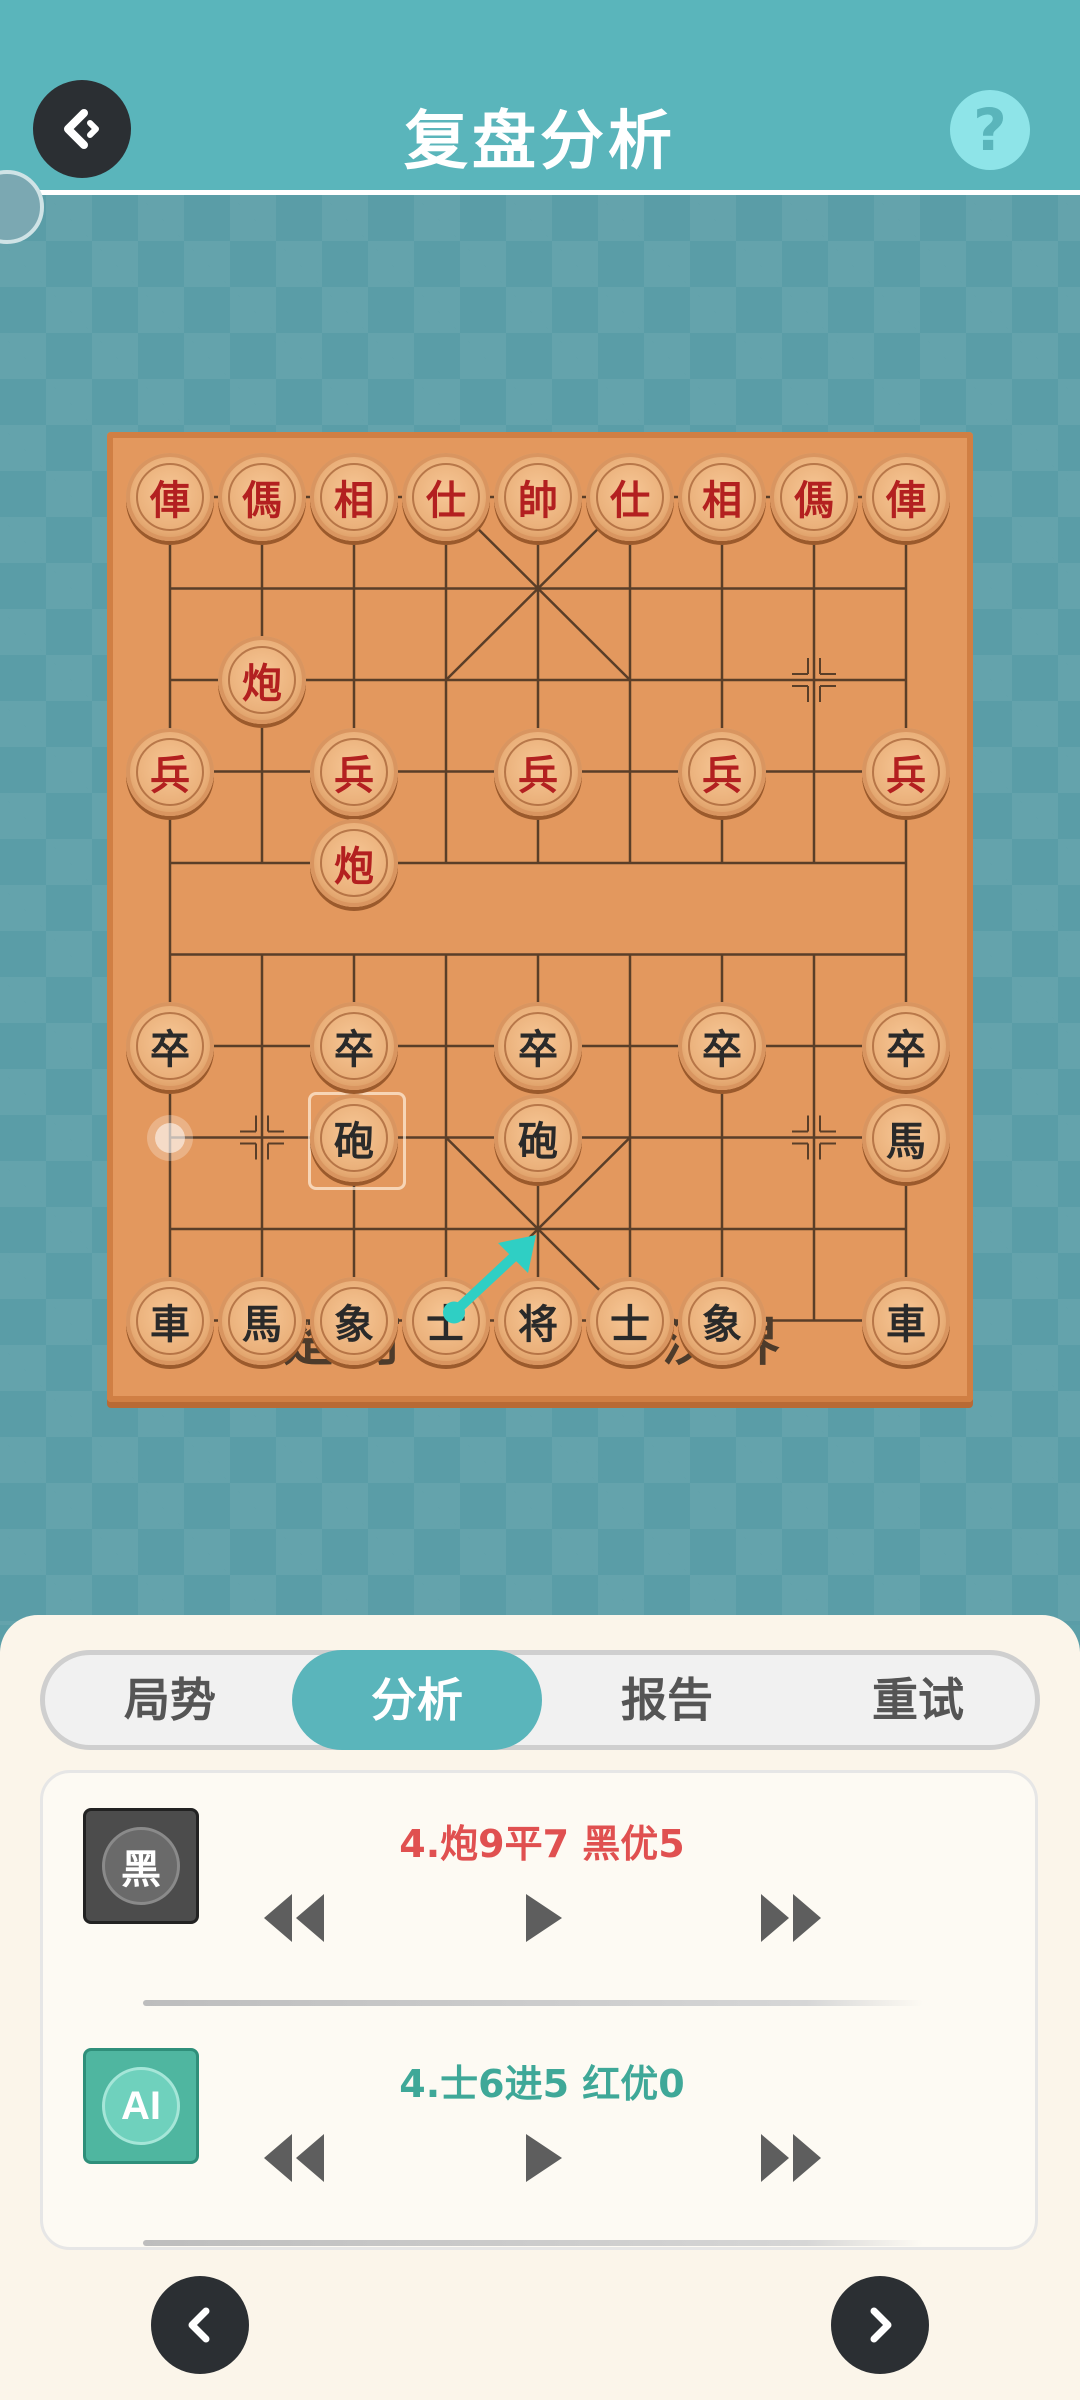 The image size is (1080, 2400). I want to click on page-title: 复盘分析, so click(540, 142).